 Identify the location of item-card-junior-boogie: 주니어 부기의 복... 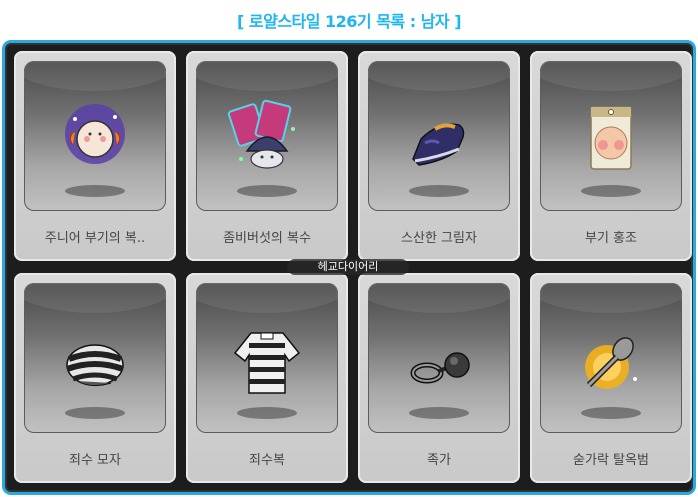
(95, 156).